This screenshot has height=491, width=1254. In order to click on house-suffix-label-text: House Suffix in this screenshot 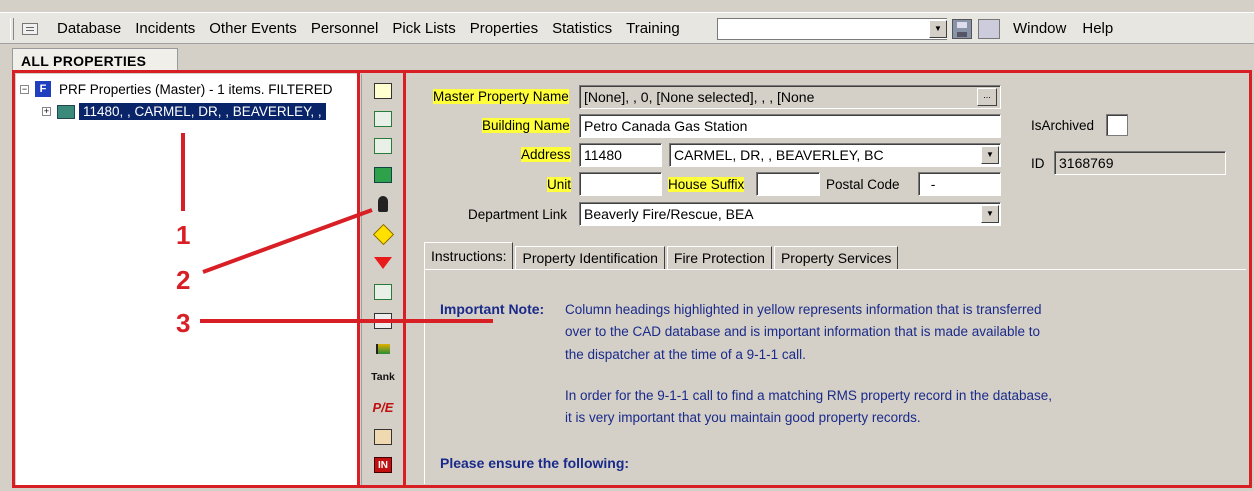, I will do `click(706, 184)`.